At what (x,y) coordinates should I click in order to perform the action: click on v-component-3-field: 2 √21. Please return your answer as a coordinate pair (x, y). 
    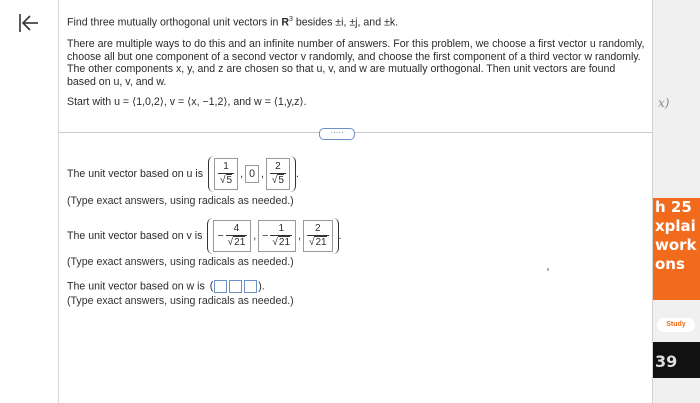
    Looking at the image, I should click on (317, 236).